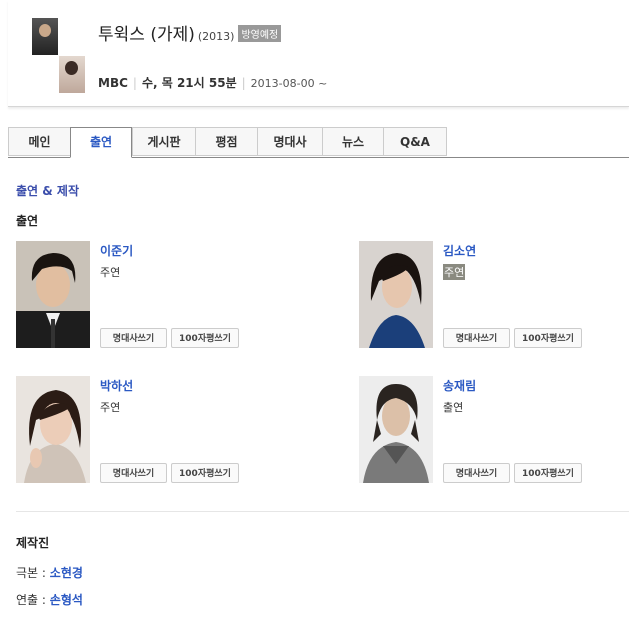 This screenshot has width=629, height=630. What do you see at coordinates (322, 511) in the screenshot?
I see `divider` at bounding box center [322, 511].